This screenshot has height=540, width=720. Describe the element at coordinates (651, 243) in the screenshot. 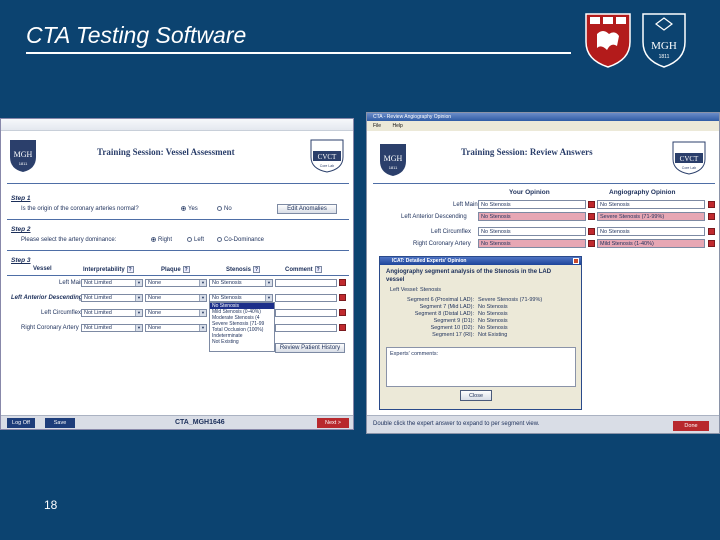

I see `expert-answer: Mild Stenosis (1-40%)` at that location.